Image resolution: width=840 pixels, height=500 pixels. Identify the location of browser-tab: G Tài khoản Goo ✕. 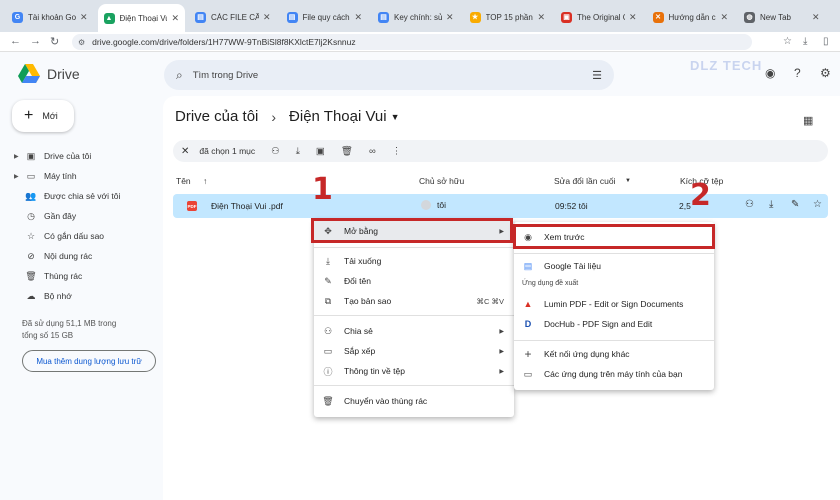
(50, 17).